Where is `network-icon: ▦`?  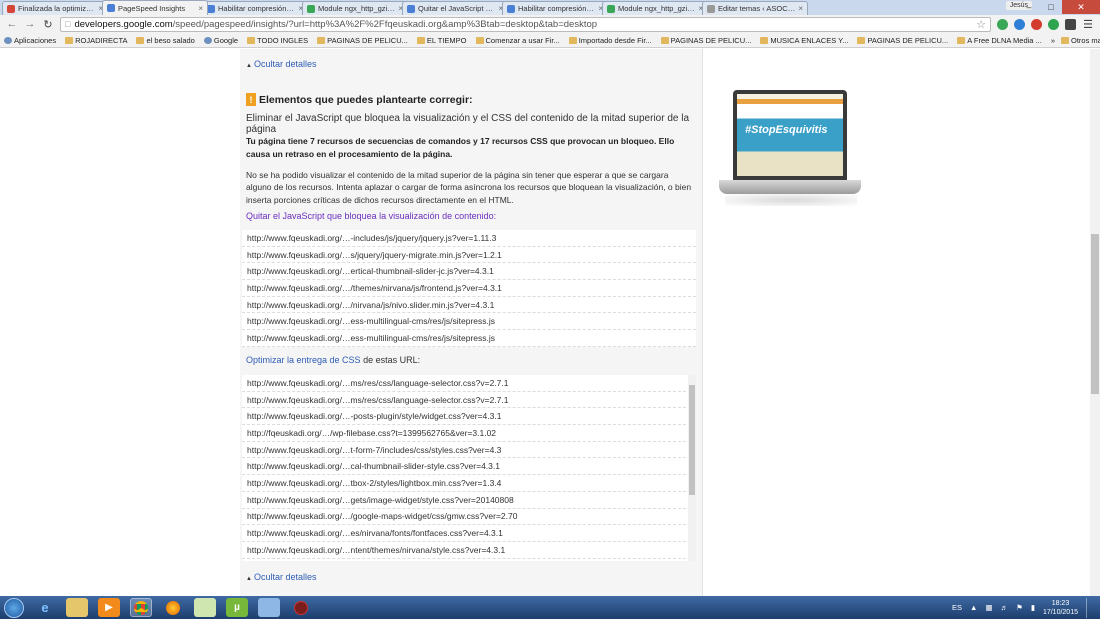
network-icon: ▦ is located at coordinates (988, 607).